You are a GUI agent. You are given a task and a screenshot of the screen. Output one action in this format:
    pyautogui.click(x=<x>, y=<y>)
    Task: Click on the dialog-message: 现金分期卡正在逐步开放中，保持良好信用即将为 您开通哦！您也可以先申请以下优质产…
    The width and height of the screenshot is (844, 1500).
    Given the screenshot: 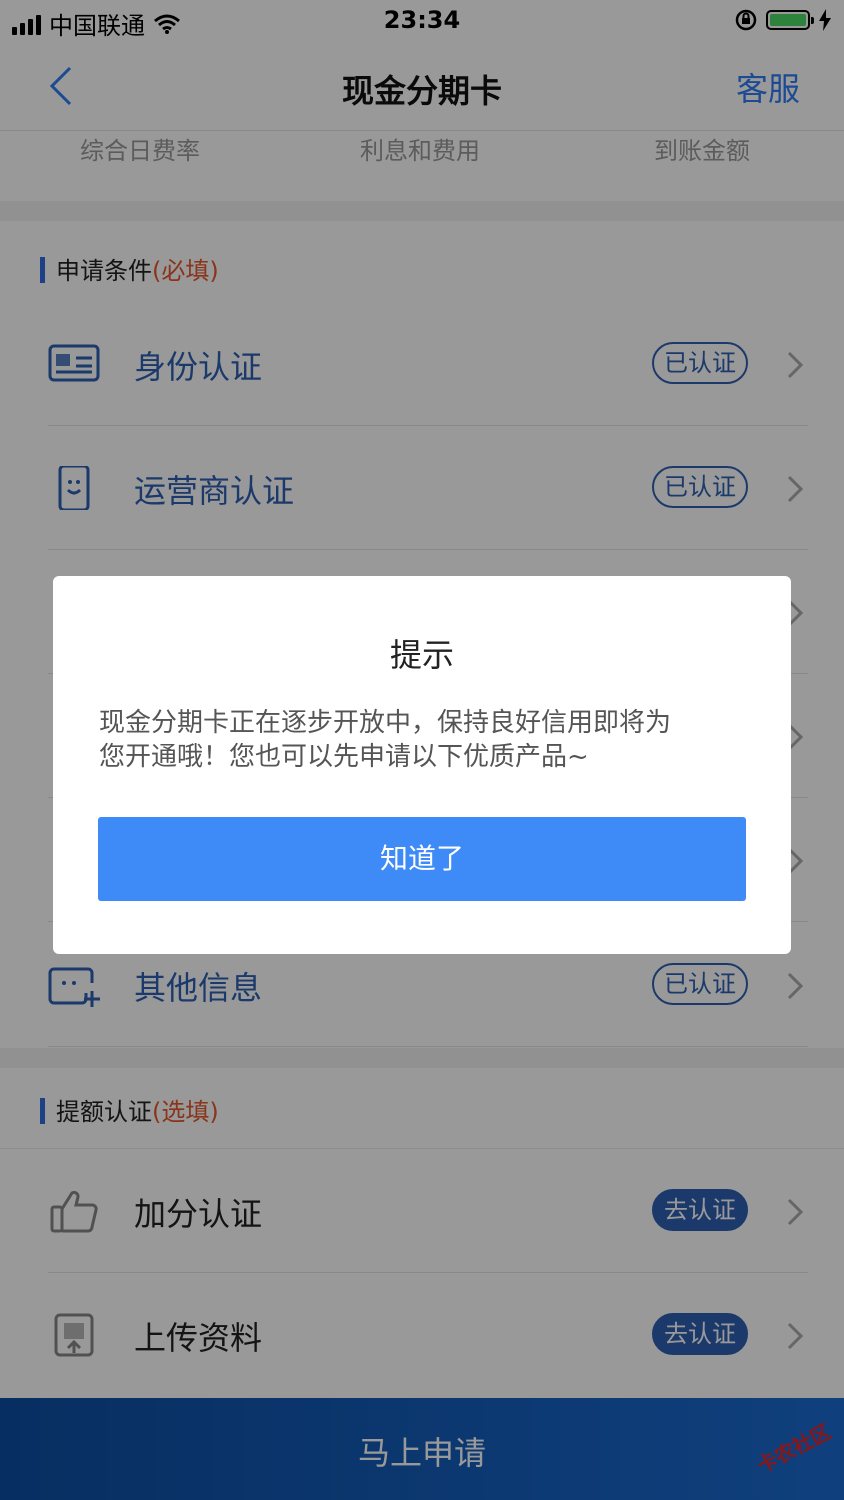 What is the action you would take?
    pyautogui.click(x=424, y=740)
    